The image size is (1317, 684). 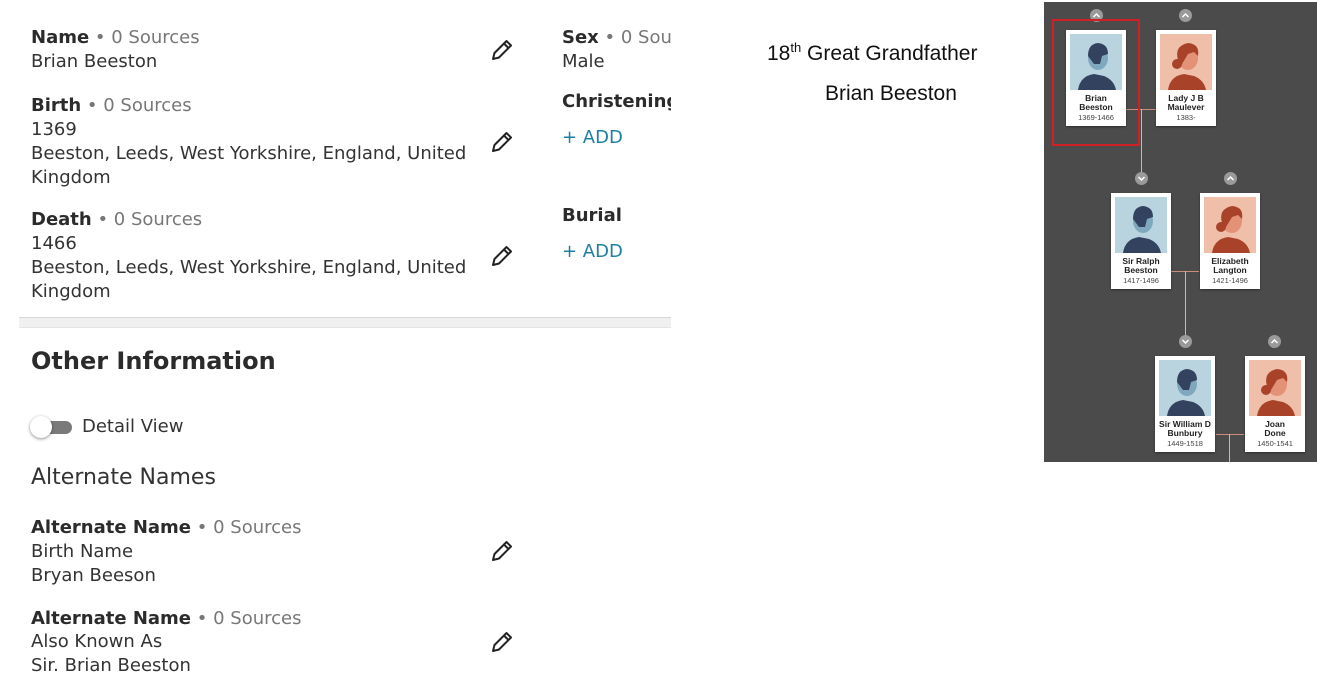 I want to click on relationship-caption: 18th Great Grandfather, so click(x=872, y=53).